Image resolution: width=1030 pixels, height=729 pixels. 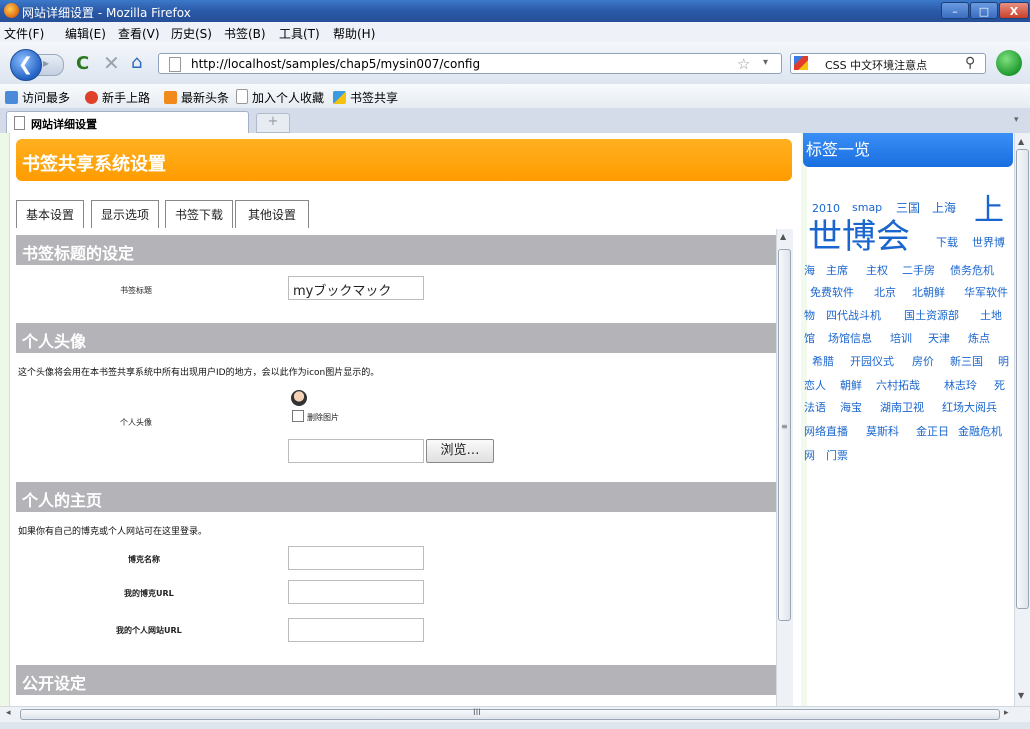 What do you see at coordinates (1022, 379) in the screenshot?
I see `sidebar-scroll-thumb` at bounding box center [1022, 379].